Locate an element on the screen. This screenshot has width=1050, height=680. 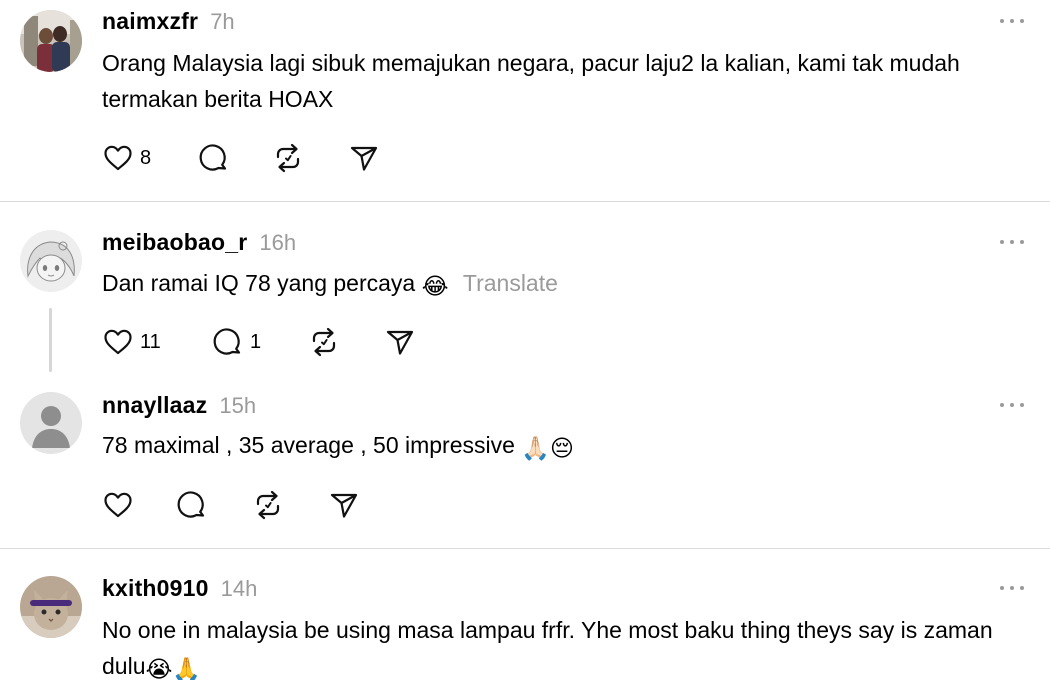
username: naimxzfr is located at coordinates (150, 21).